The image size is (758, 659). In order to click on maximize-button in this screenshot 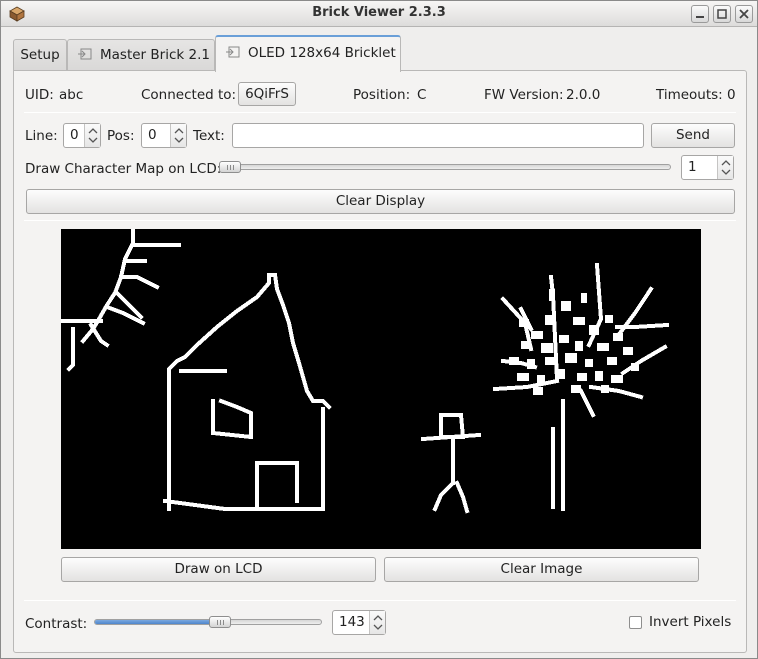, I will do `click(722, 14)`.